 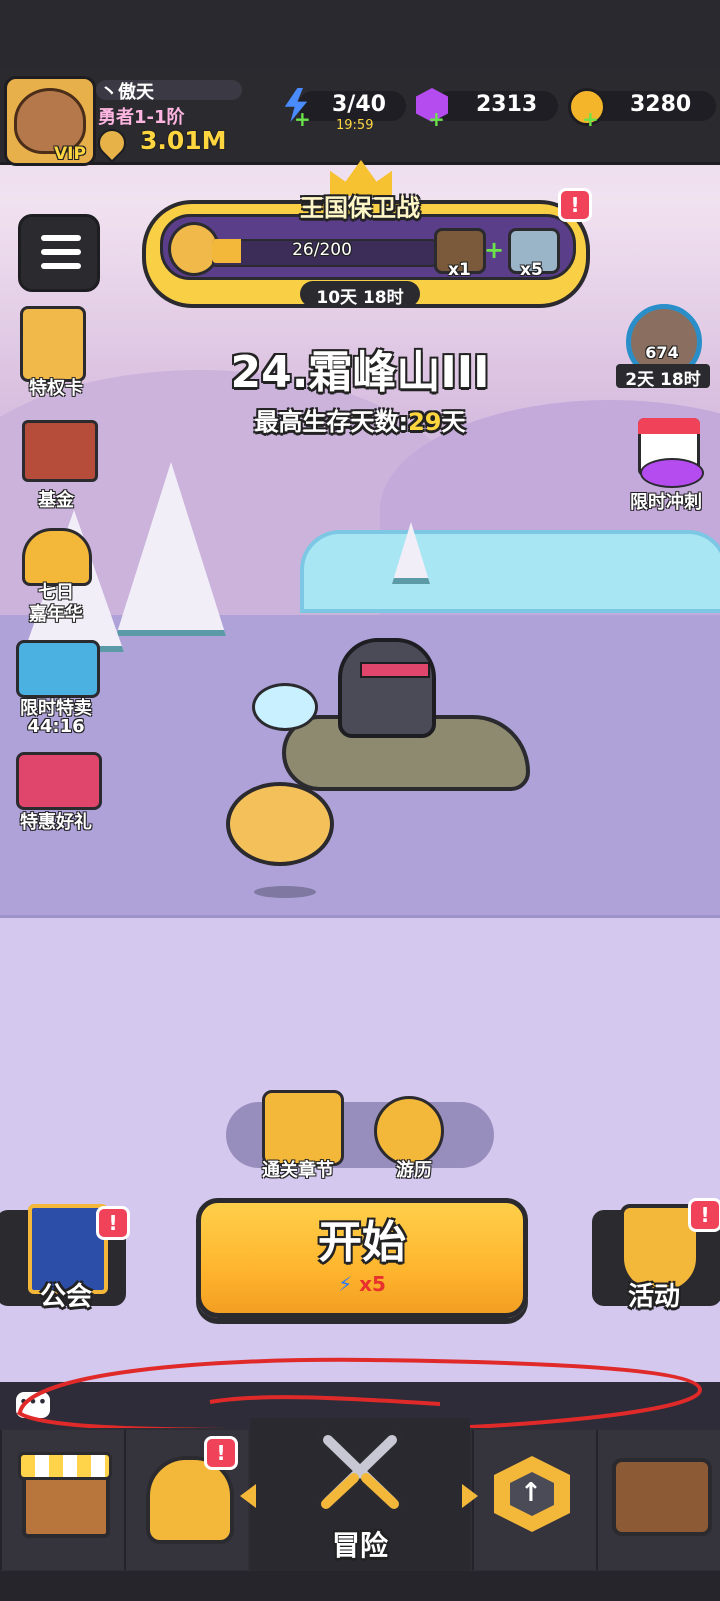 I want to click on chapters-label: 通关章节, so click(x=298, y=1169).